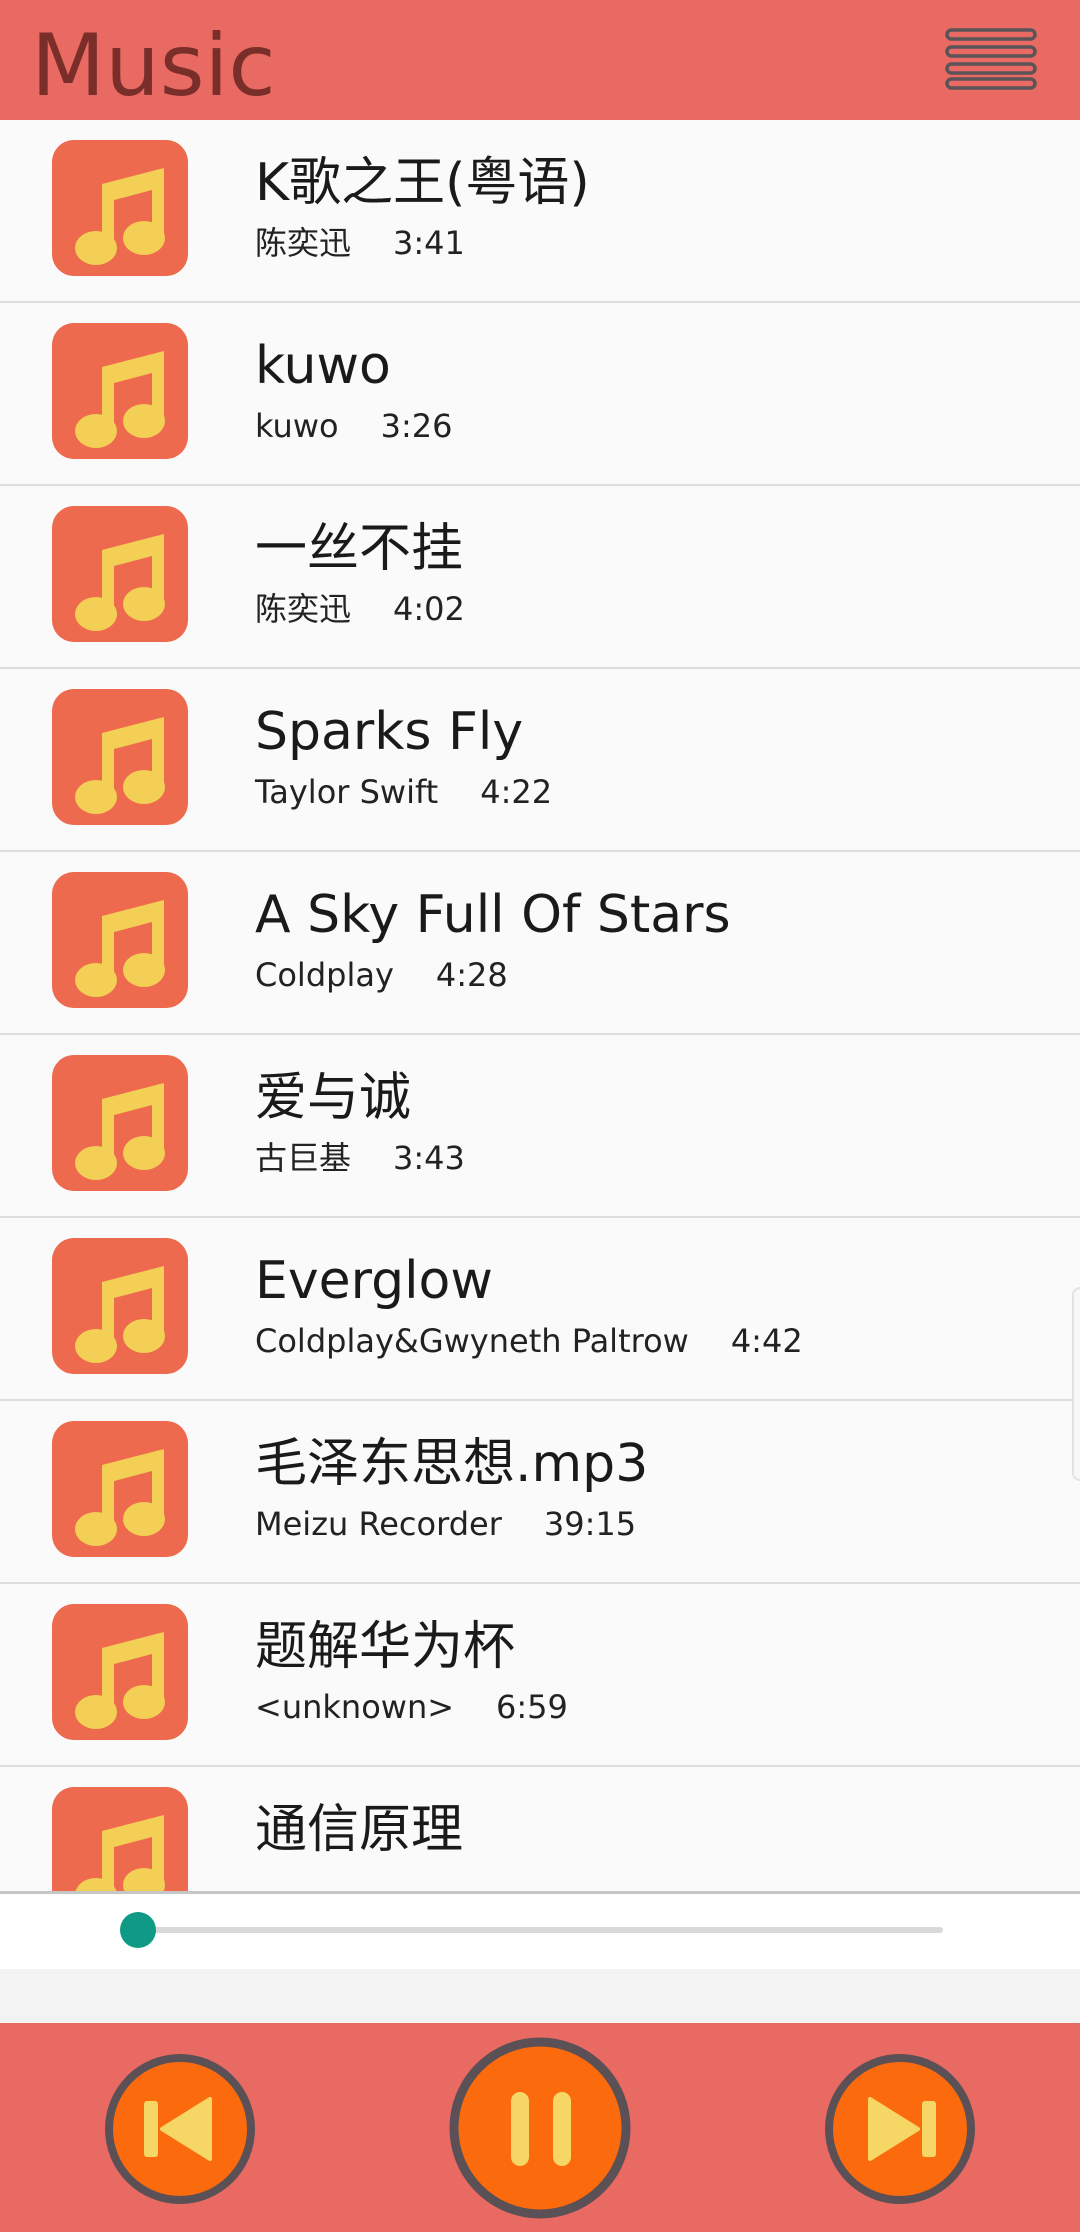 The image size is (1080, 2232). I want to click on song-artist: Meizu Recorder, so click(378, 1524).